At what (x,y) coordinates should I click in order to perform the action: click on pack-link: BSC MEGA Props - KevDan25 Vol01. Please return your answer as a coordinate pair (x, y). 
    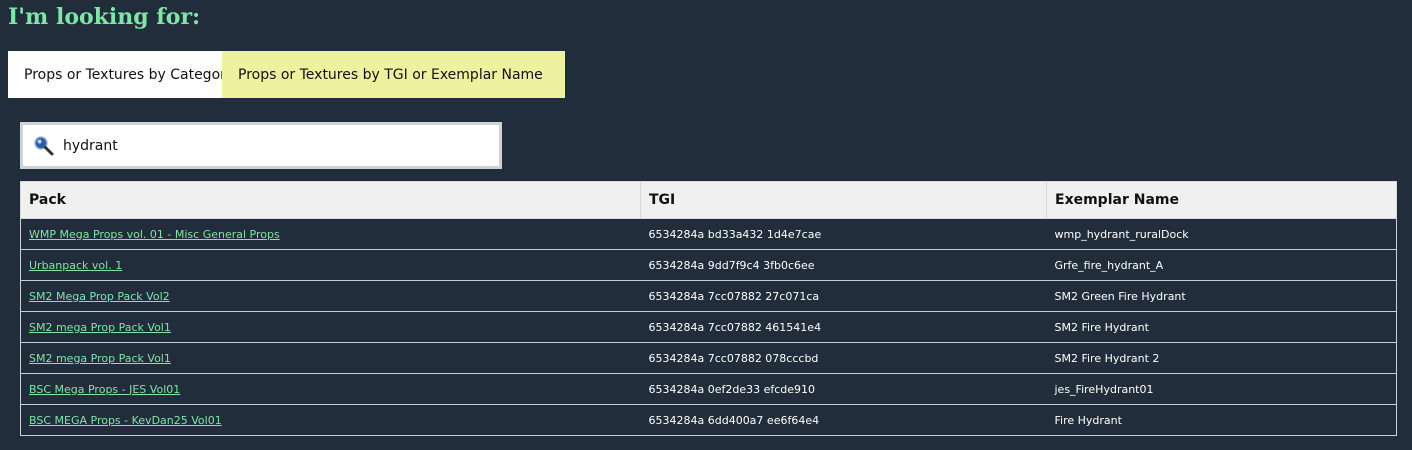
    Looking at the image, I should click on (125, 420).